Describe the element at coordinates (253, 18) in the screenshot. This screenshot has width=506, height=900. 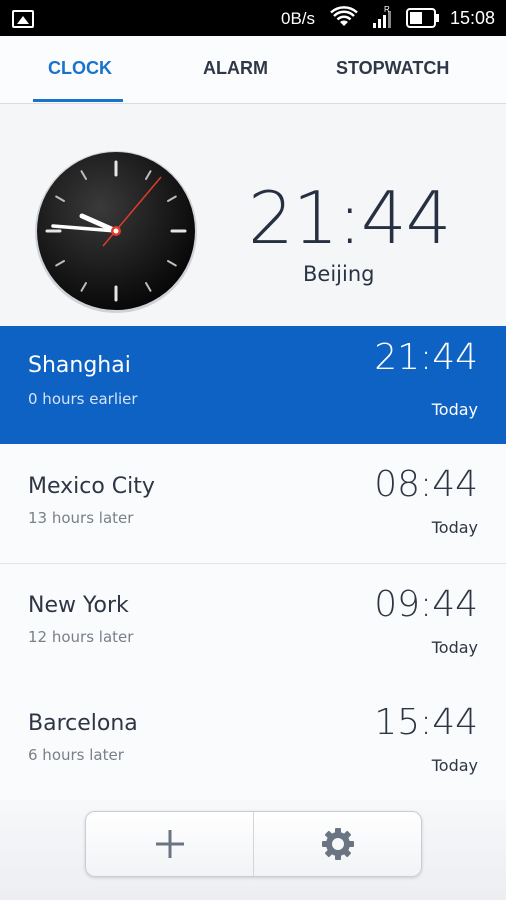
I see `status-bar: 0B/s R 15:08` at that location.